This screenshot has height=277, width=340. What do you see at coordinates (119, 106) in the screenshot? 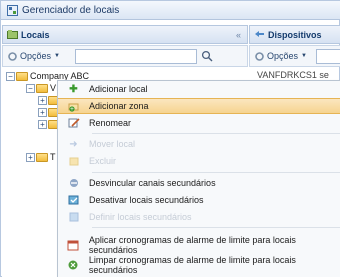
I see `menu-item-label: Adicionar zona` at bounding box center [119, 106].